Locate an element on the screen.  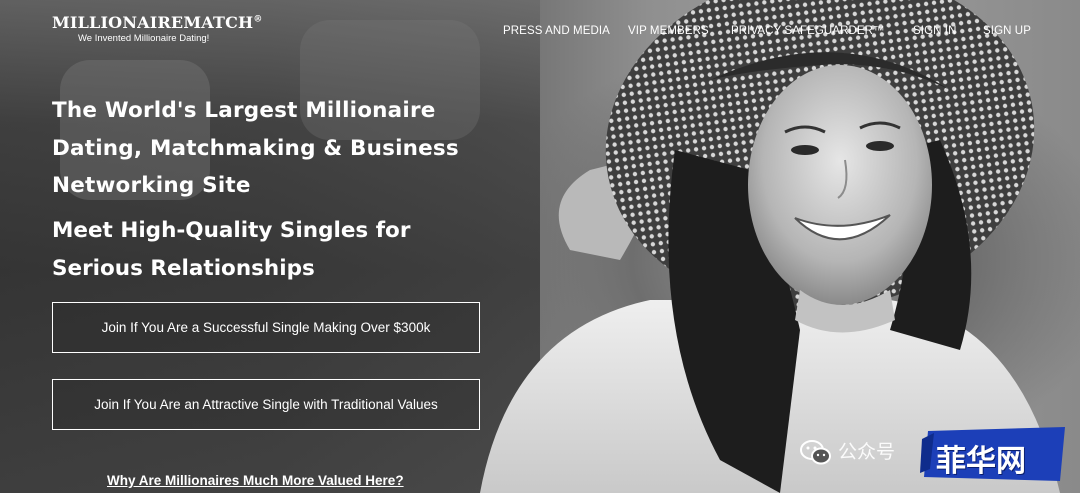
nav-sign-in: SIGN IN is located at coordinates (935, 31).